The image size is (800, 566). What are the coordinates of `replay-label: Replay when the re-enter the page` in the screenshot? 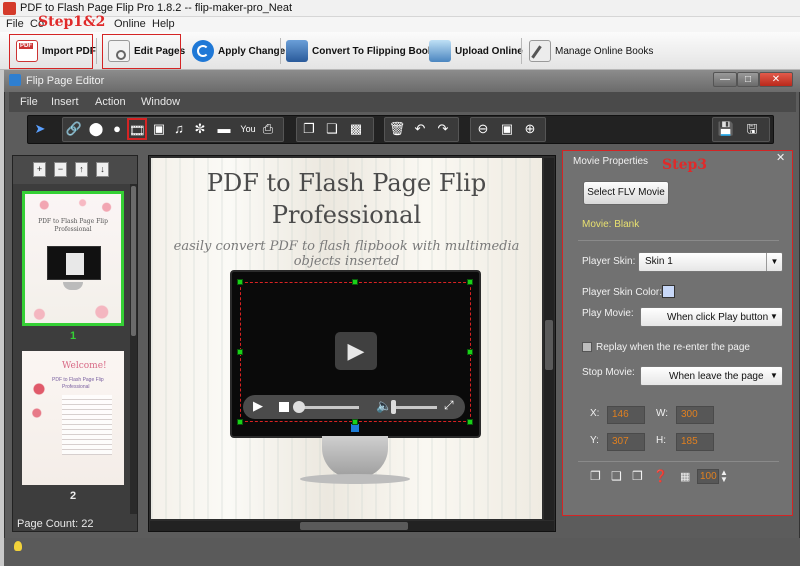 It's located at (673, 347).